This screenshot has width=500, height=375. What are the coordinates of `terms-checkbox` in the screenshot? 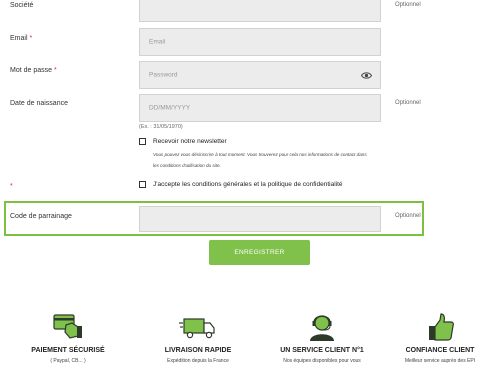 It's located at (142, 184).